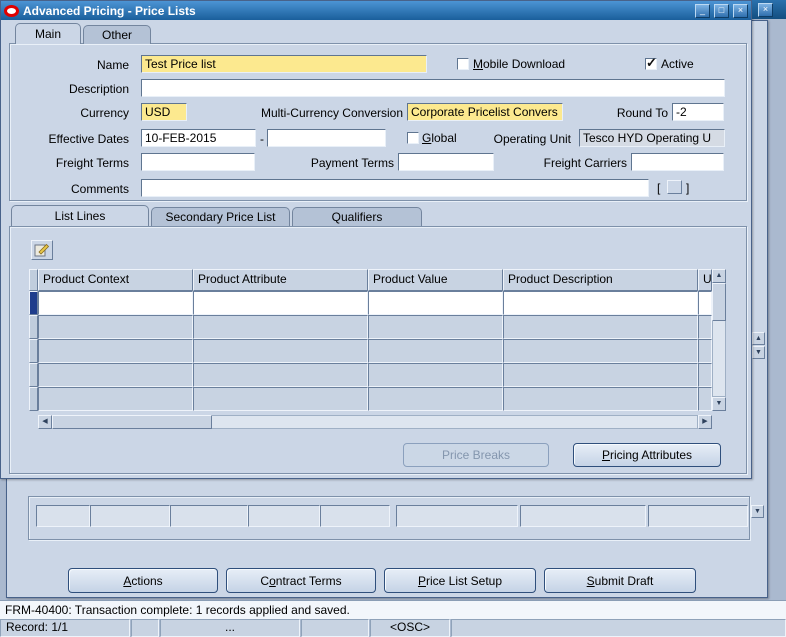 Image resolution: width=786 pixels, height=637 pixels. What do you see at coordinates (117, 34) in the screenshot?
I see `tab-other: Other` at bounding box center [117, 34].